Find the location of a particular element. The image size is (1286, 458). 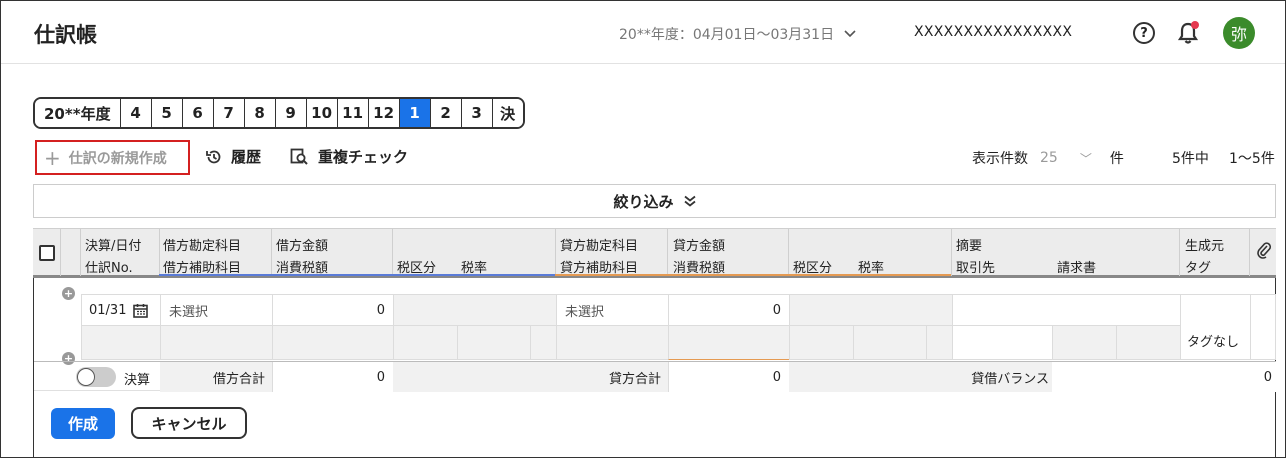

credit-total-label: 貸方合計 is located at coordinates (612, 377).